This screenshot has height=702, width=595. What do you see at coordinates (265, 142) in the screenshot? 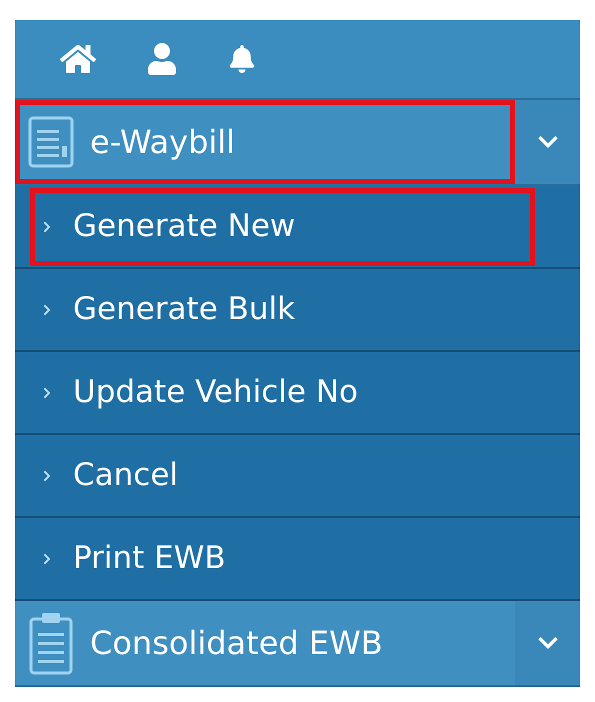
I see `menu-item: e-Waybill` at bounding box center [265, 142].